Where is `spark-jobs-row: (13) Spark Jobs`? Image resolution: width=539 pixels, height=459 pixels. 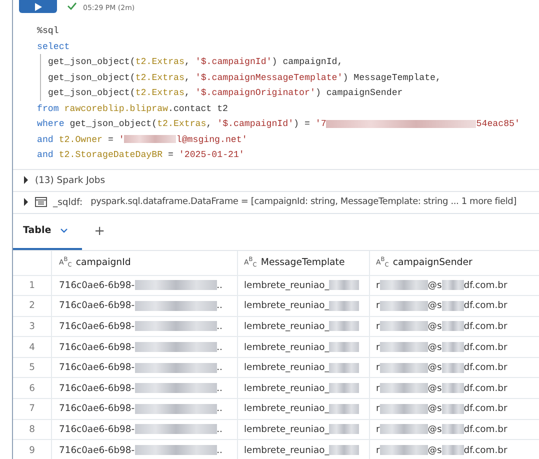 spark-jobs-row: (13) Spark Jobs is located at coordinates (276, 179).